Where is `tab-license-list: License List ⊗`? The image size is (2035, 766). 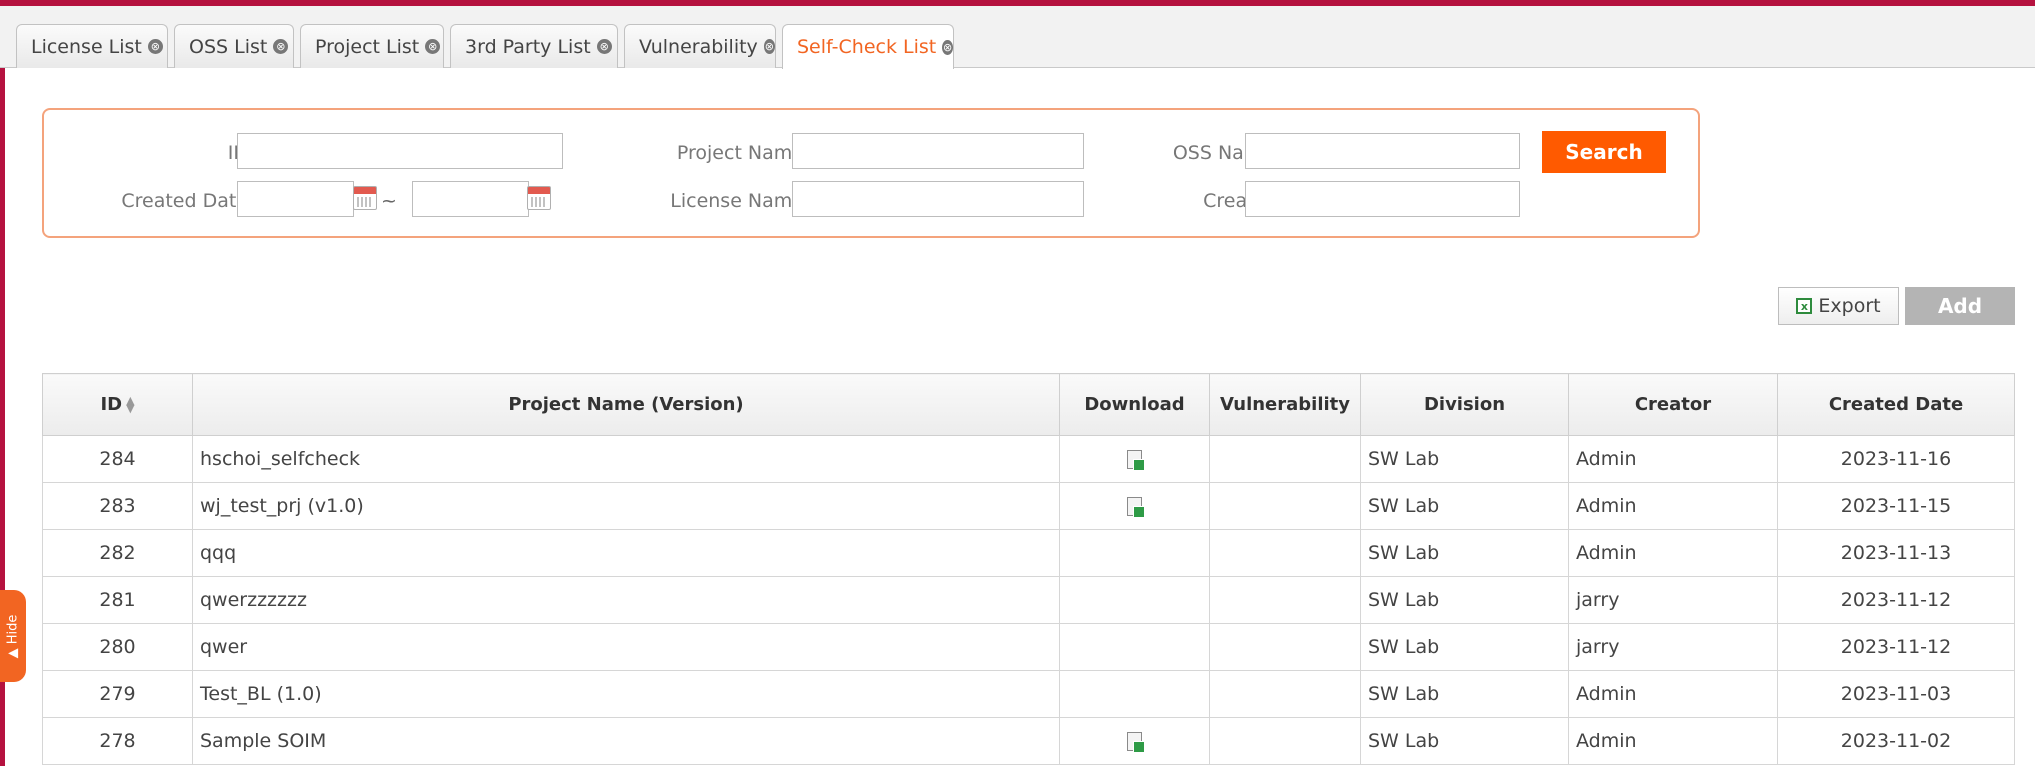 tab-license-list: License List ⊗ is located at coordinates (92, 46).